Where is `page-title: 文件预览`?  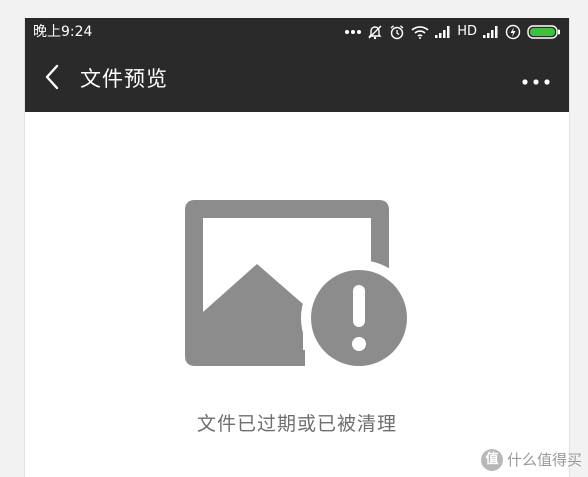 page-title: 文件预览 is located at coordinates (124, 79).